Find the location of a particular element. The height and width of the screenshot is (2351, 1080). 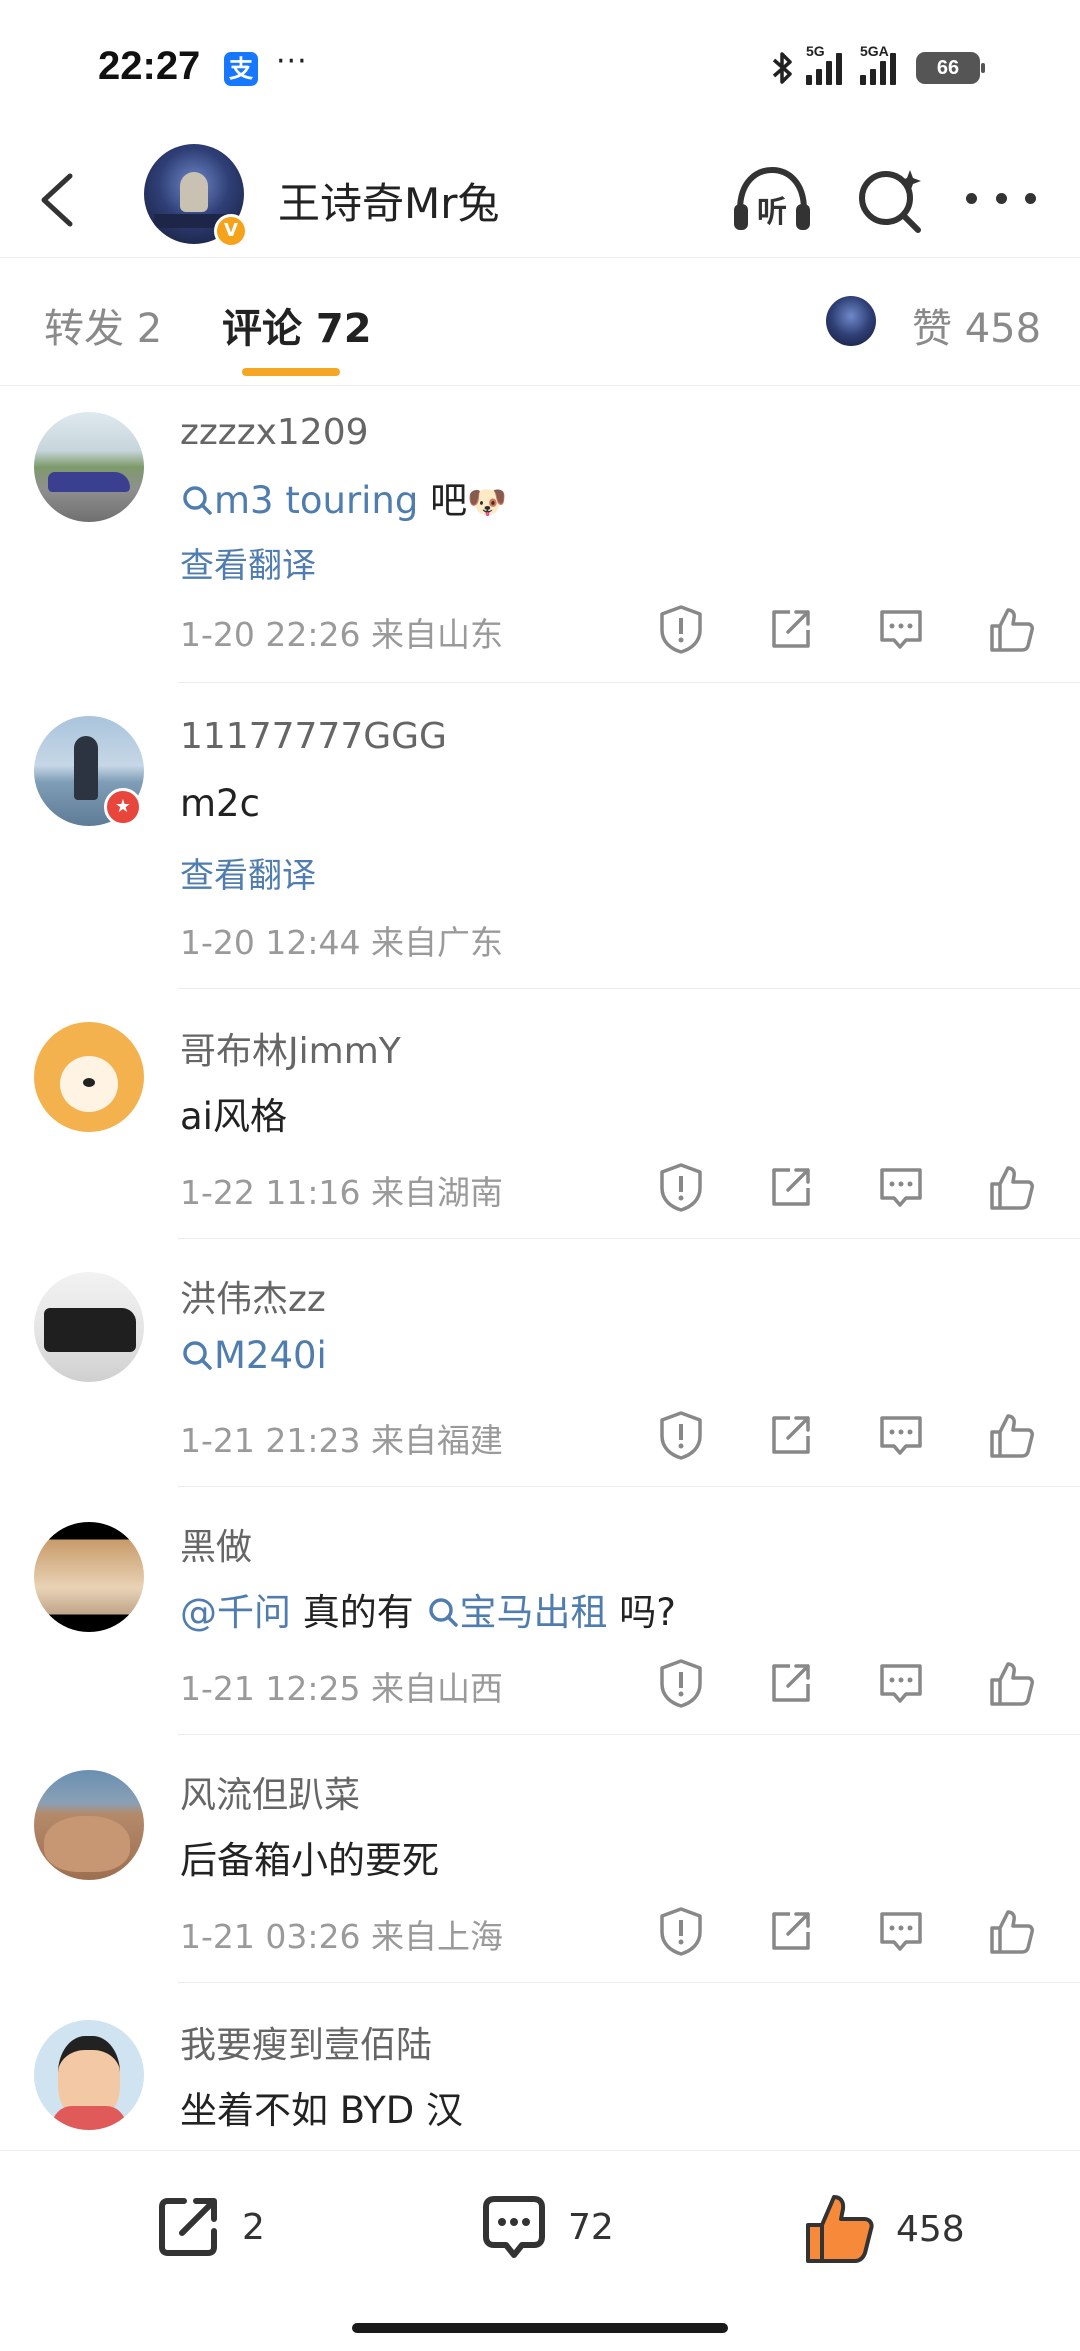

commenter-name: 风流但趴菜 is located at coordinates (270, 1792).